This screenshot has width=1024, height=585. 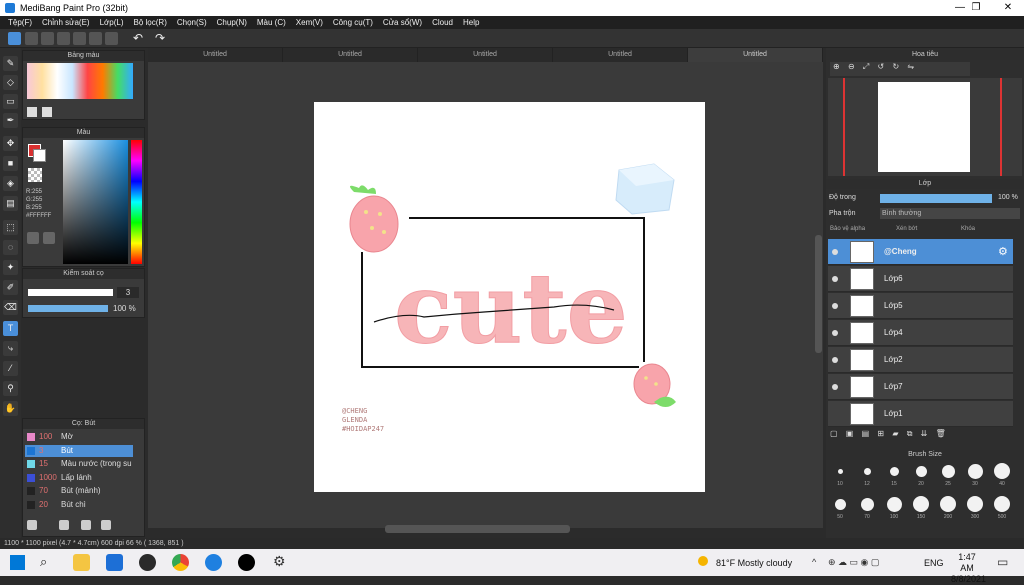 What do you see at coordinates (279, 561) in the screenshot?
I see `settings-icon: ⚙` at bounding box center [279, 561].